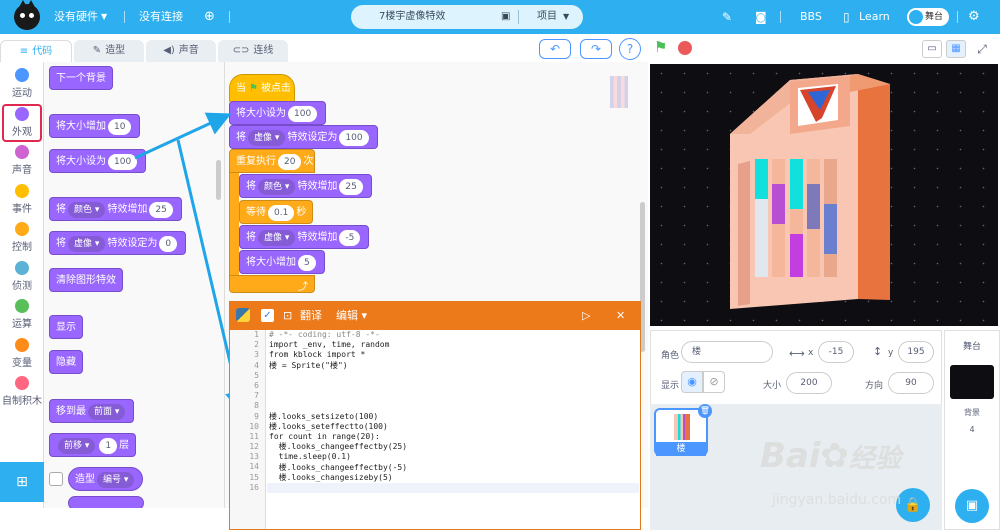  What do you see at coordinates (106, 502) in the screenshot?
I see `block-backdrop-reporter` at bounding box center [106, 502].